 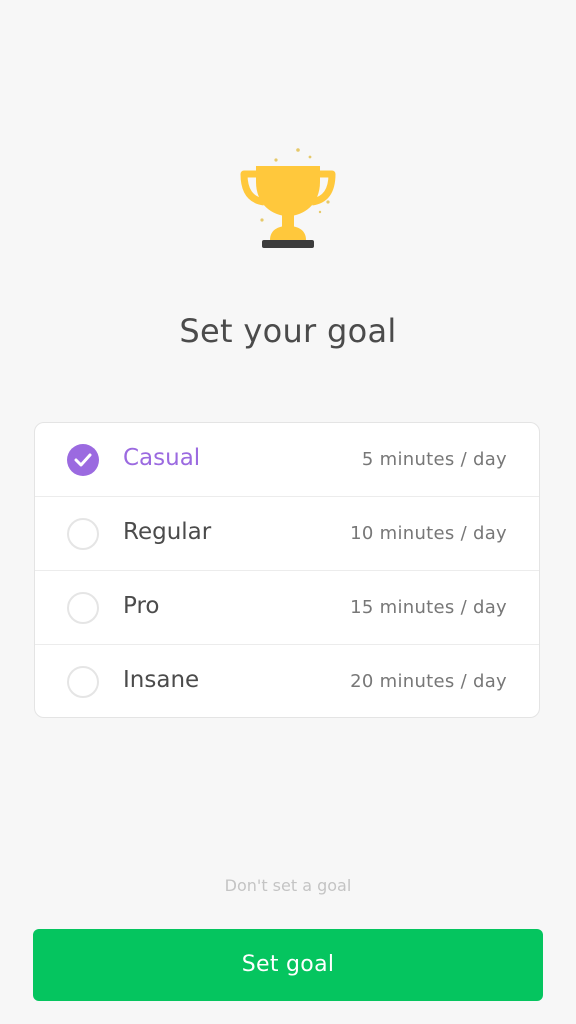 I want to click on trophy-icon, so click(x=288, y=198).